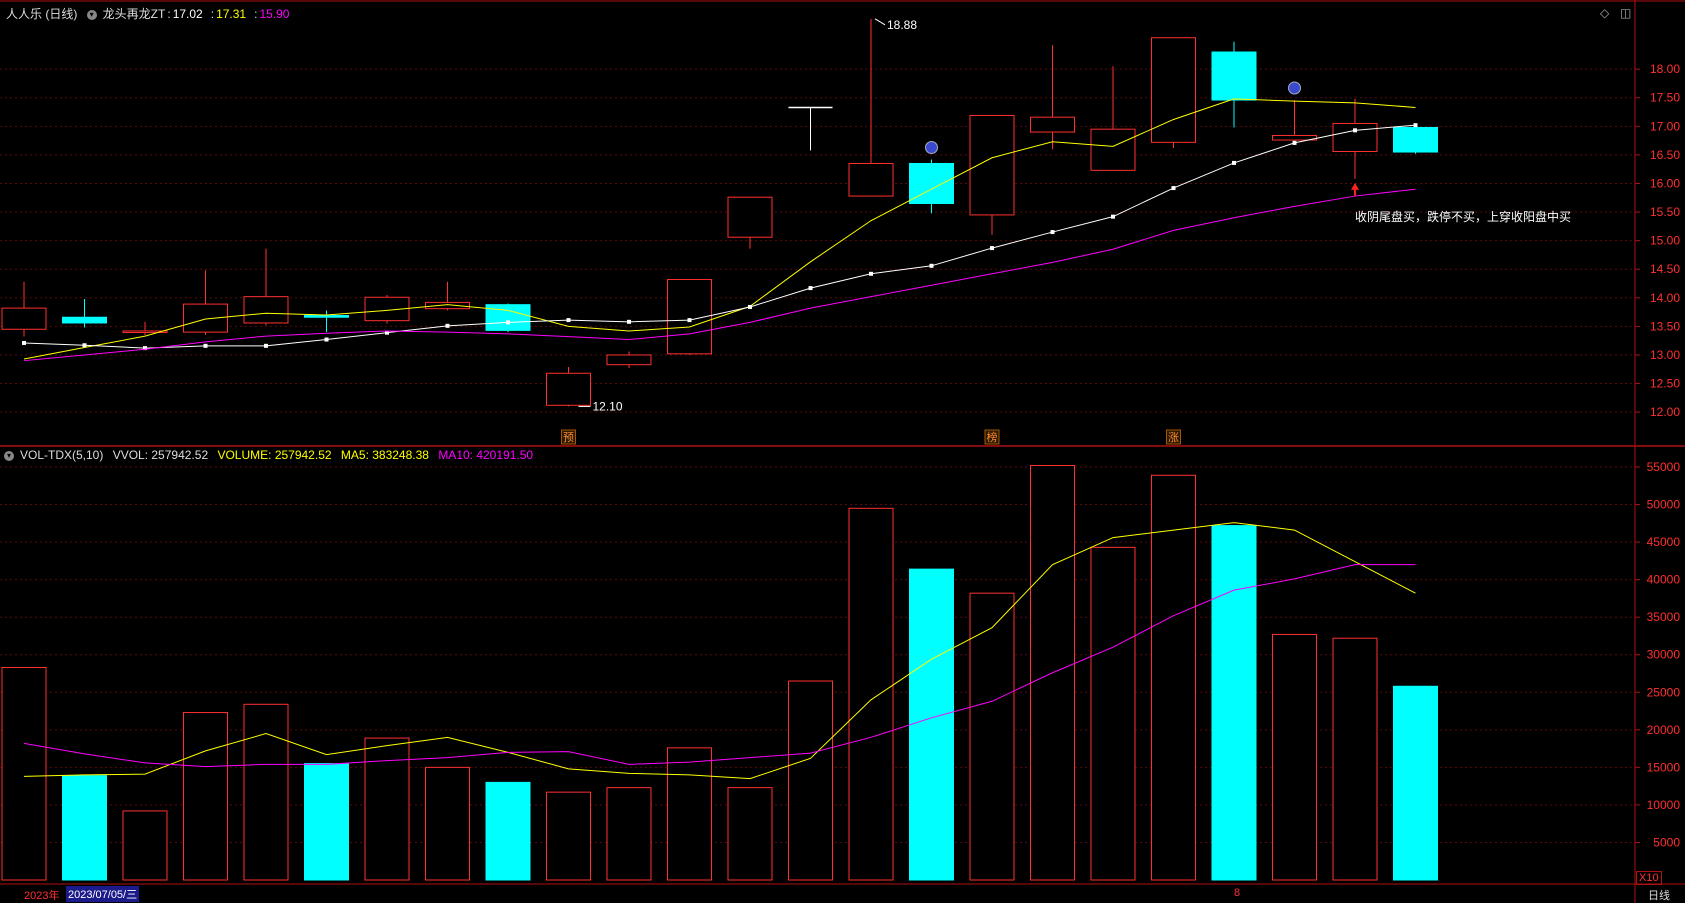  I want to click on diamond-icon: ◇, so click(1604, 13).